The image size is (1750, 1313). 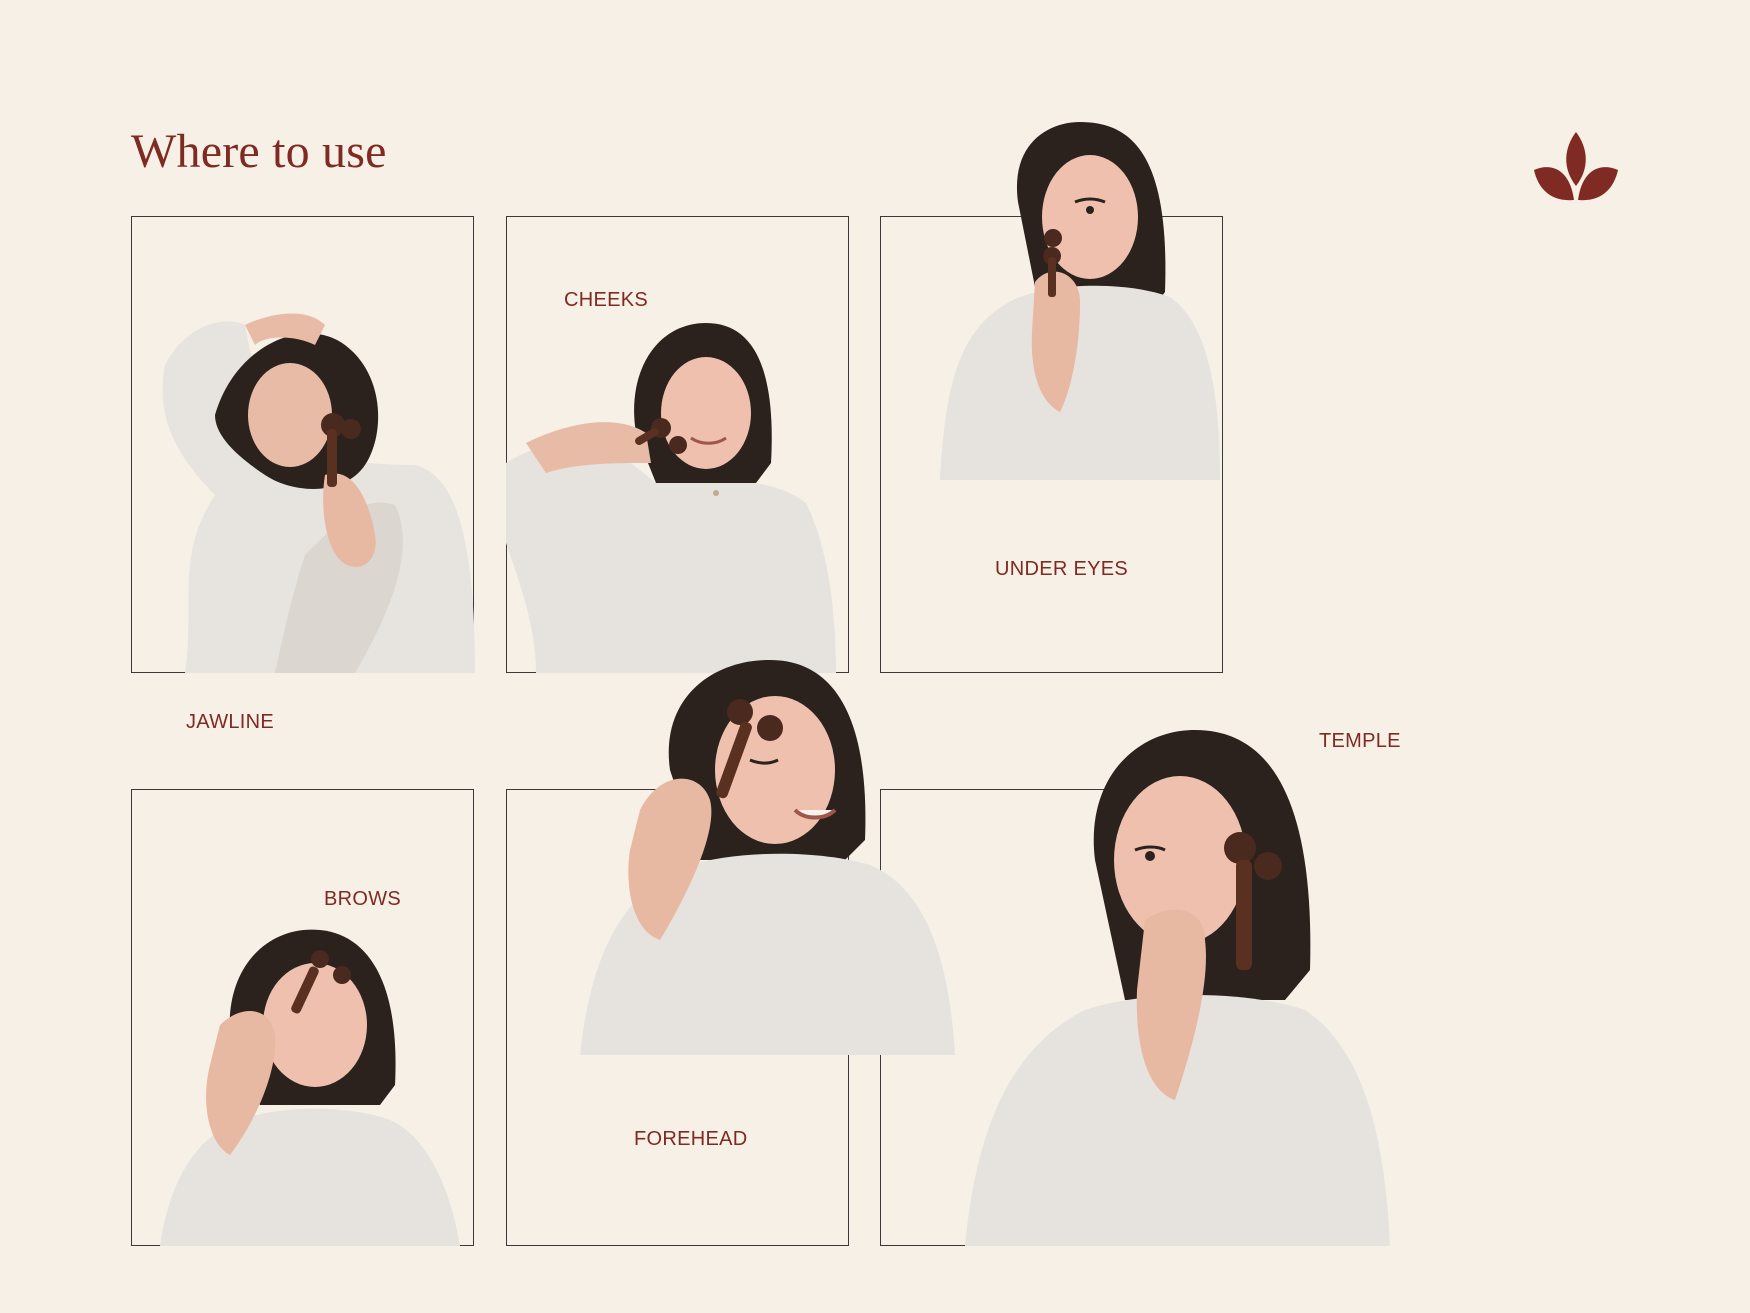 I want to click on label-jawline: JAWLINE, so click(x=230, y=722).